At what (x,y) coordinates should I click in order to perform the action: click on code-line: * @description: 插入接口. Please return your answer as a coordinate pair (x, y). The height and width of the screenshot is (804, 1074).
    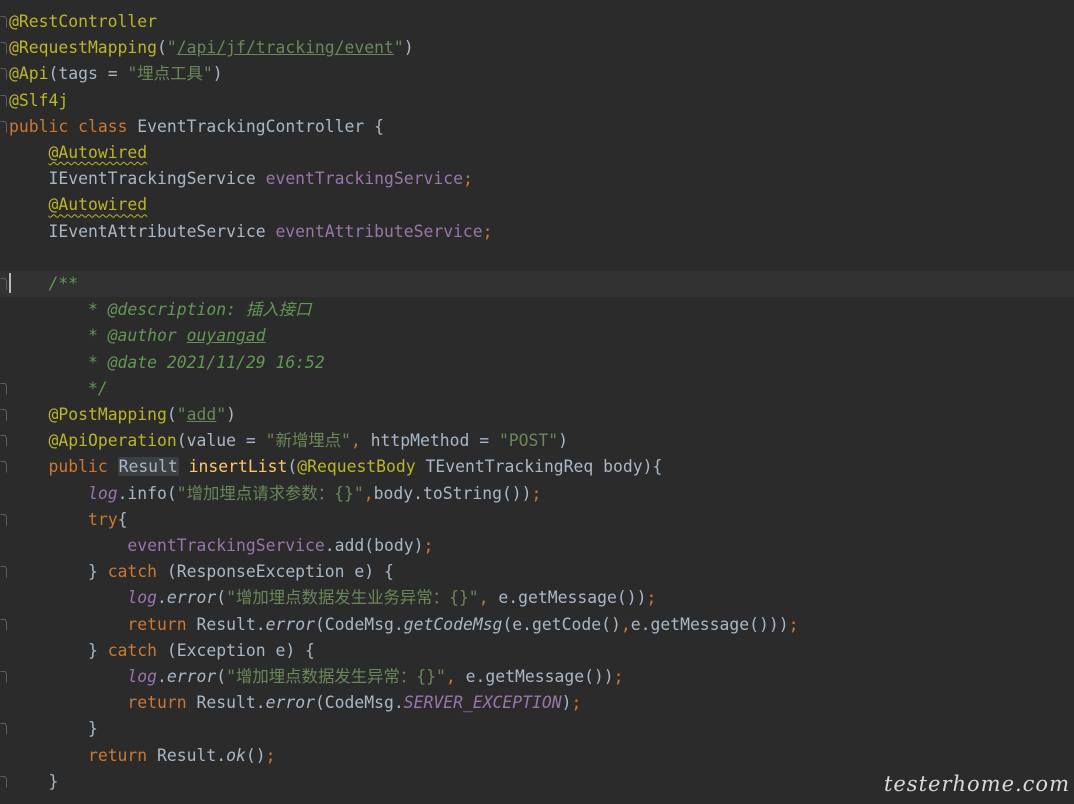
    Looking at the image, I should click on (537, 310).